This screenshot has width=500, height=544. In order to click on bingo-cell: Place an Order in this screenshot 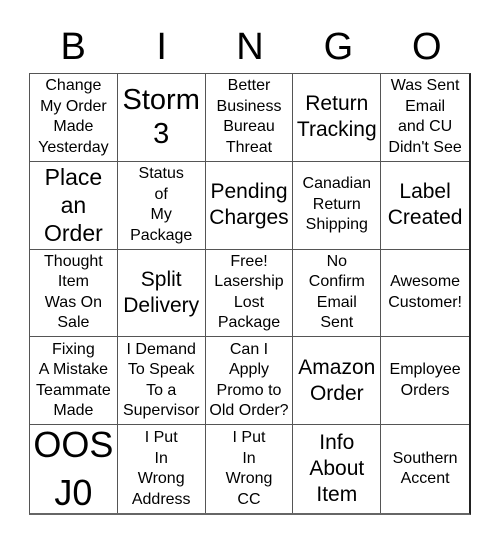, I will do `click(74, 205)`.